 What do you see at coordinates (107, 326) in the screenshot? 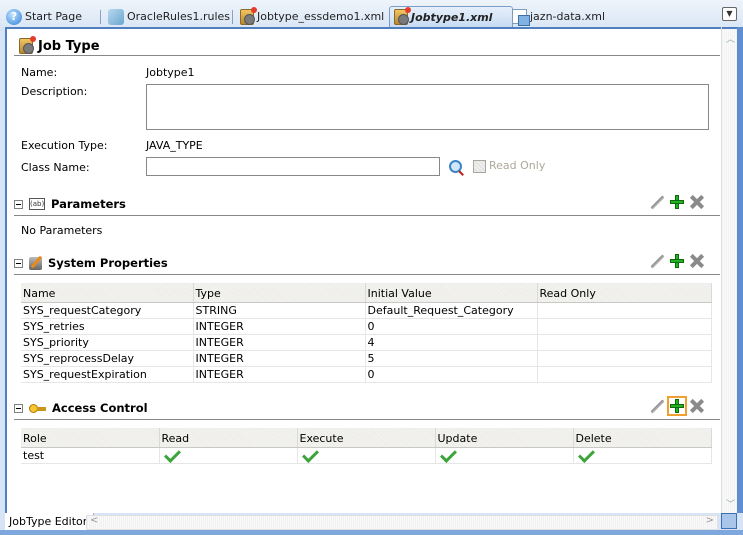
I see `cell-name: SYS_retries` at bounding box center [107, 326].